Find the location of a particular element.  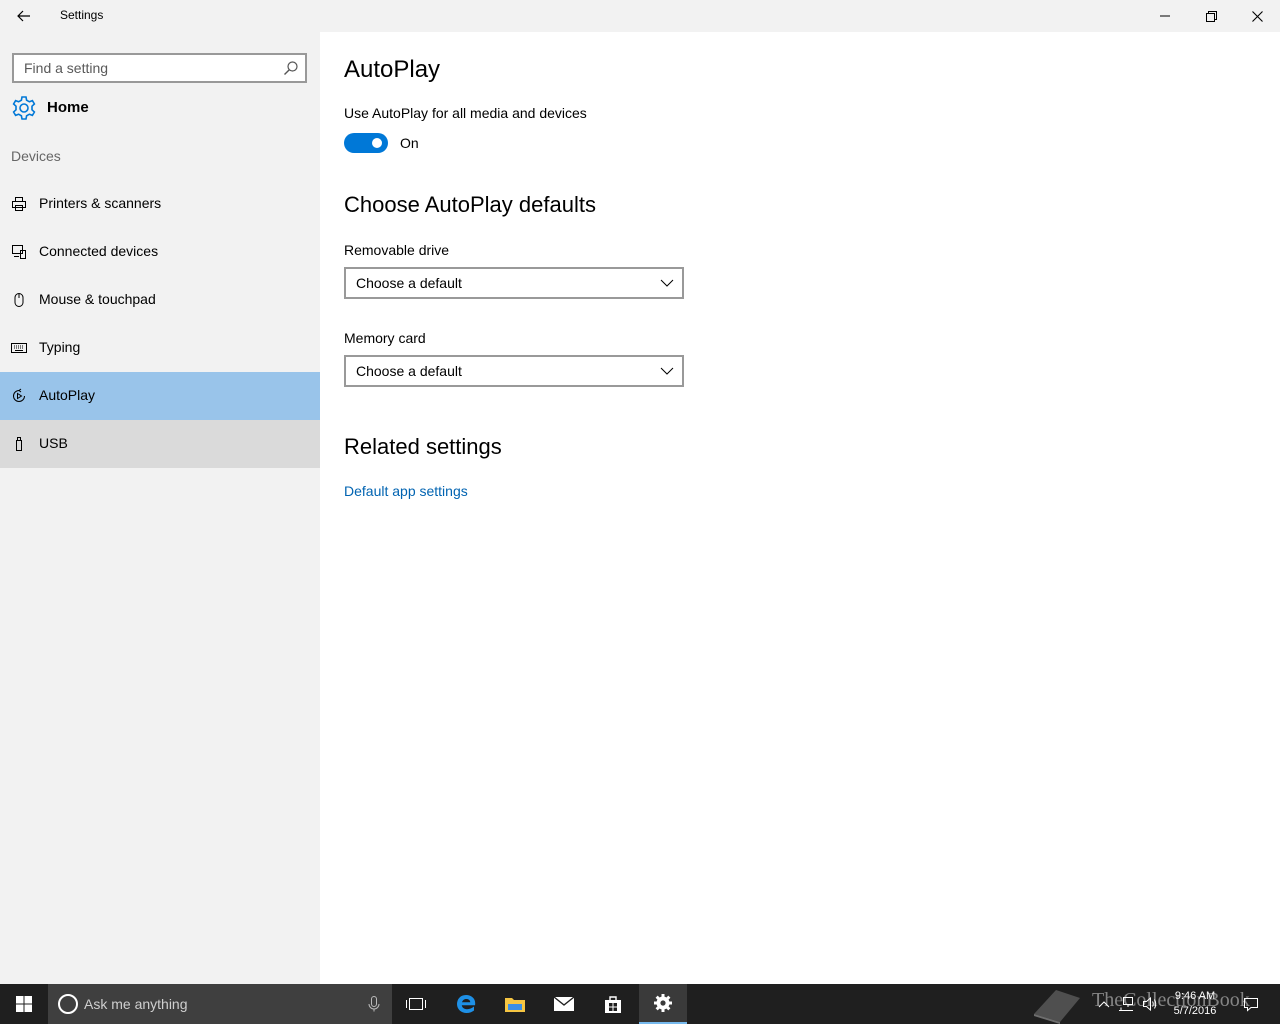

start-button is located at coordinates (24, 1004).